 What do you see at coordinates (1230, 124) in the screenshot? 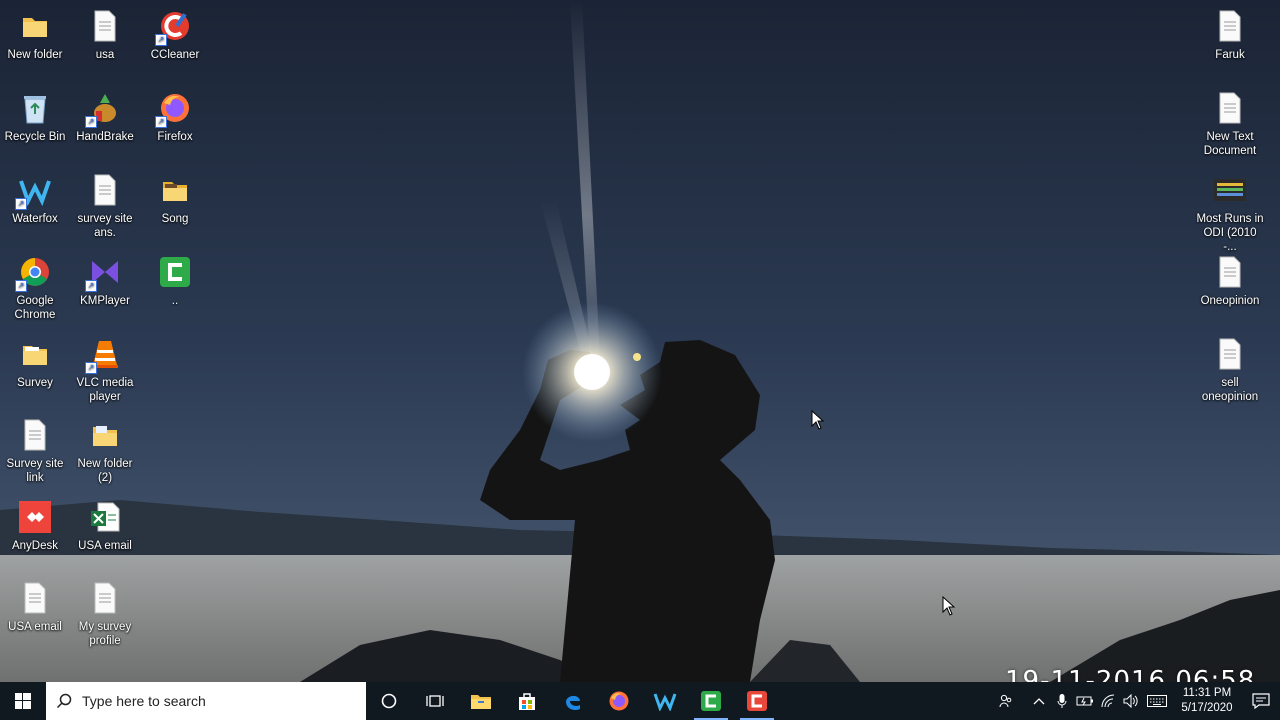
I see `desktop-icon-new-text-document: New Text Document` at bounding box center [1230, 124].